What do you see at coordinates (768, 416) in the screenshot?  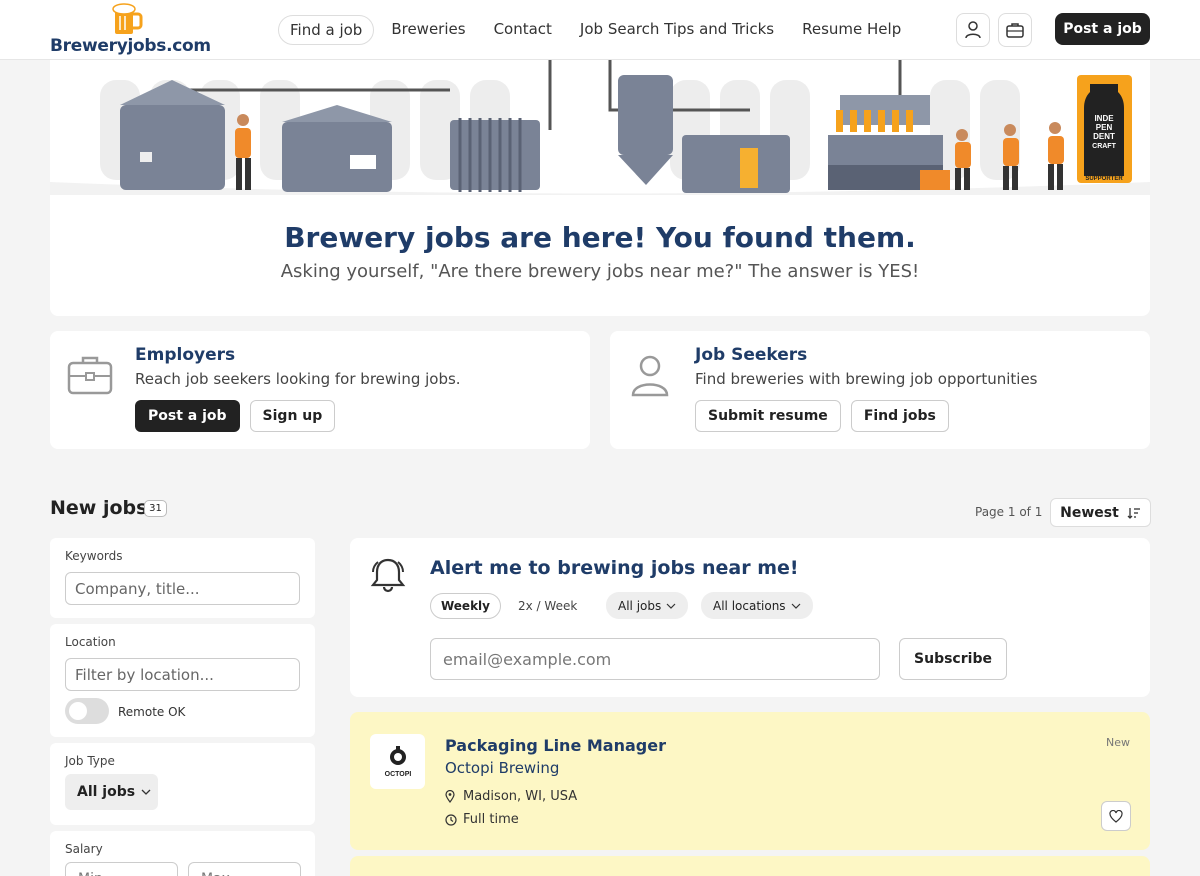 I see `submit-resume-button: Submit resume` at bounding box center [768, 416].